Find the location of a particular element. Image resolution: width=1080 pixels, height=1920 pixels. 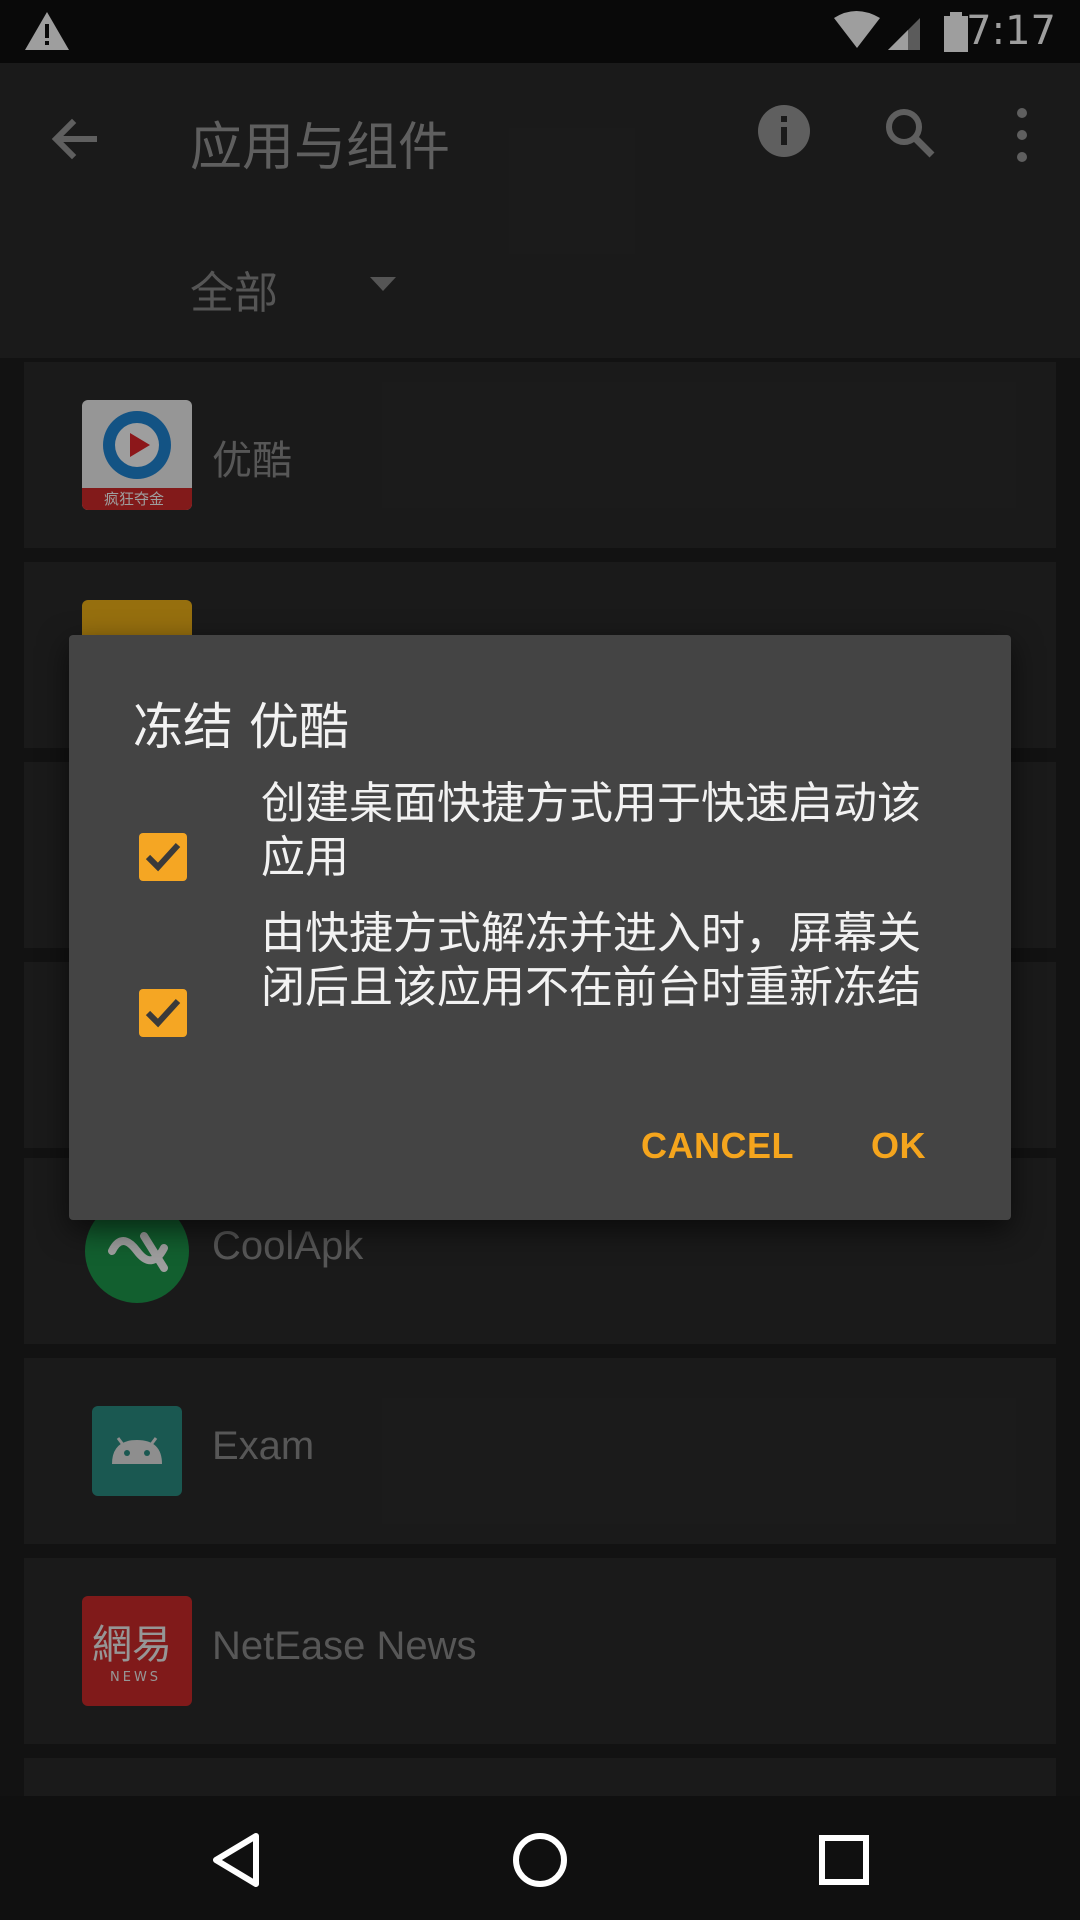

nav-recents-icon is located at coordinates (844, 1860).